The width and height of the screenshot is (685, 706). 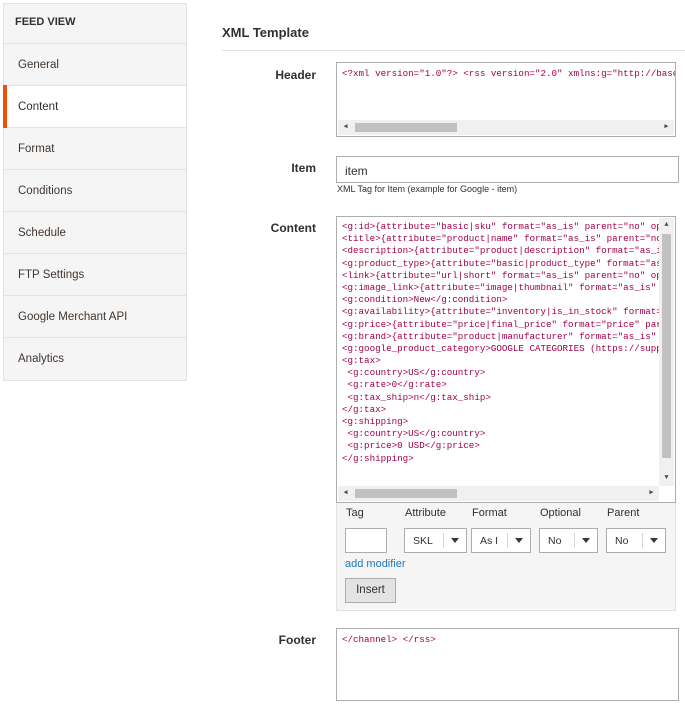 I want to click on content-hscroll-thumb, so click(x=406, y=493).